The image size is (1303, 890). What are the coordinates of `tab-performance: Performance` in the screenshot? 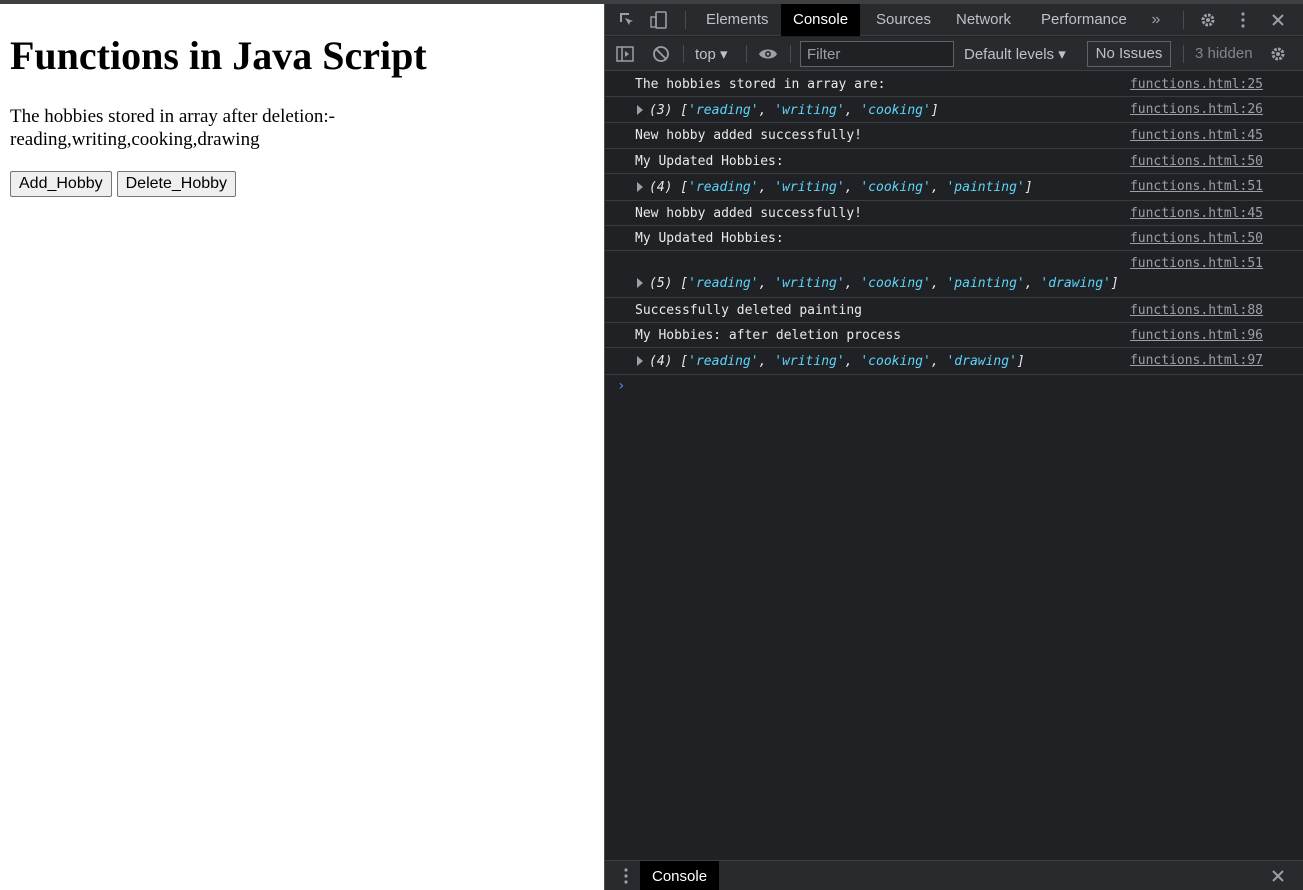 It's located at (1084, 20).